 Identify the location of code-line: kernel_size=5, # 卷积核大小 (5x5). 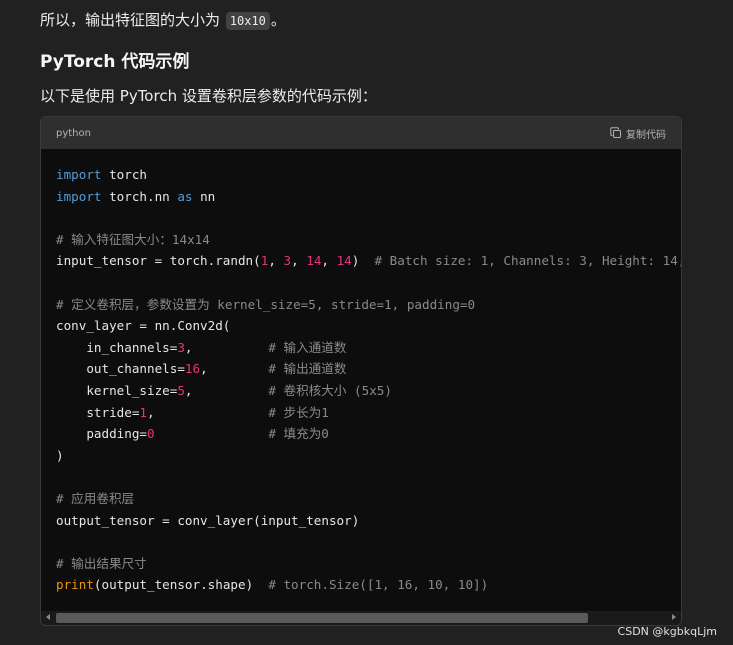
(368, 391).